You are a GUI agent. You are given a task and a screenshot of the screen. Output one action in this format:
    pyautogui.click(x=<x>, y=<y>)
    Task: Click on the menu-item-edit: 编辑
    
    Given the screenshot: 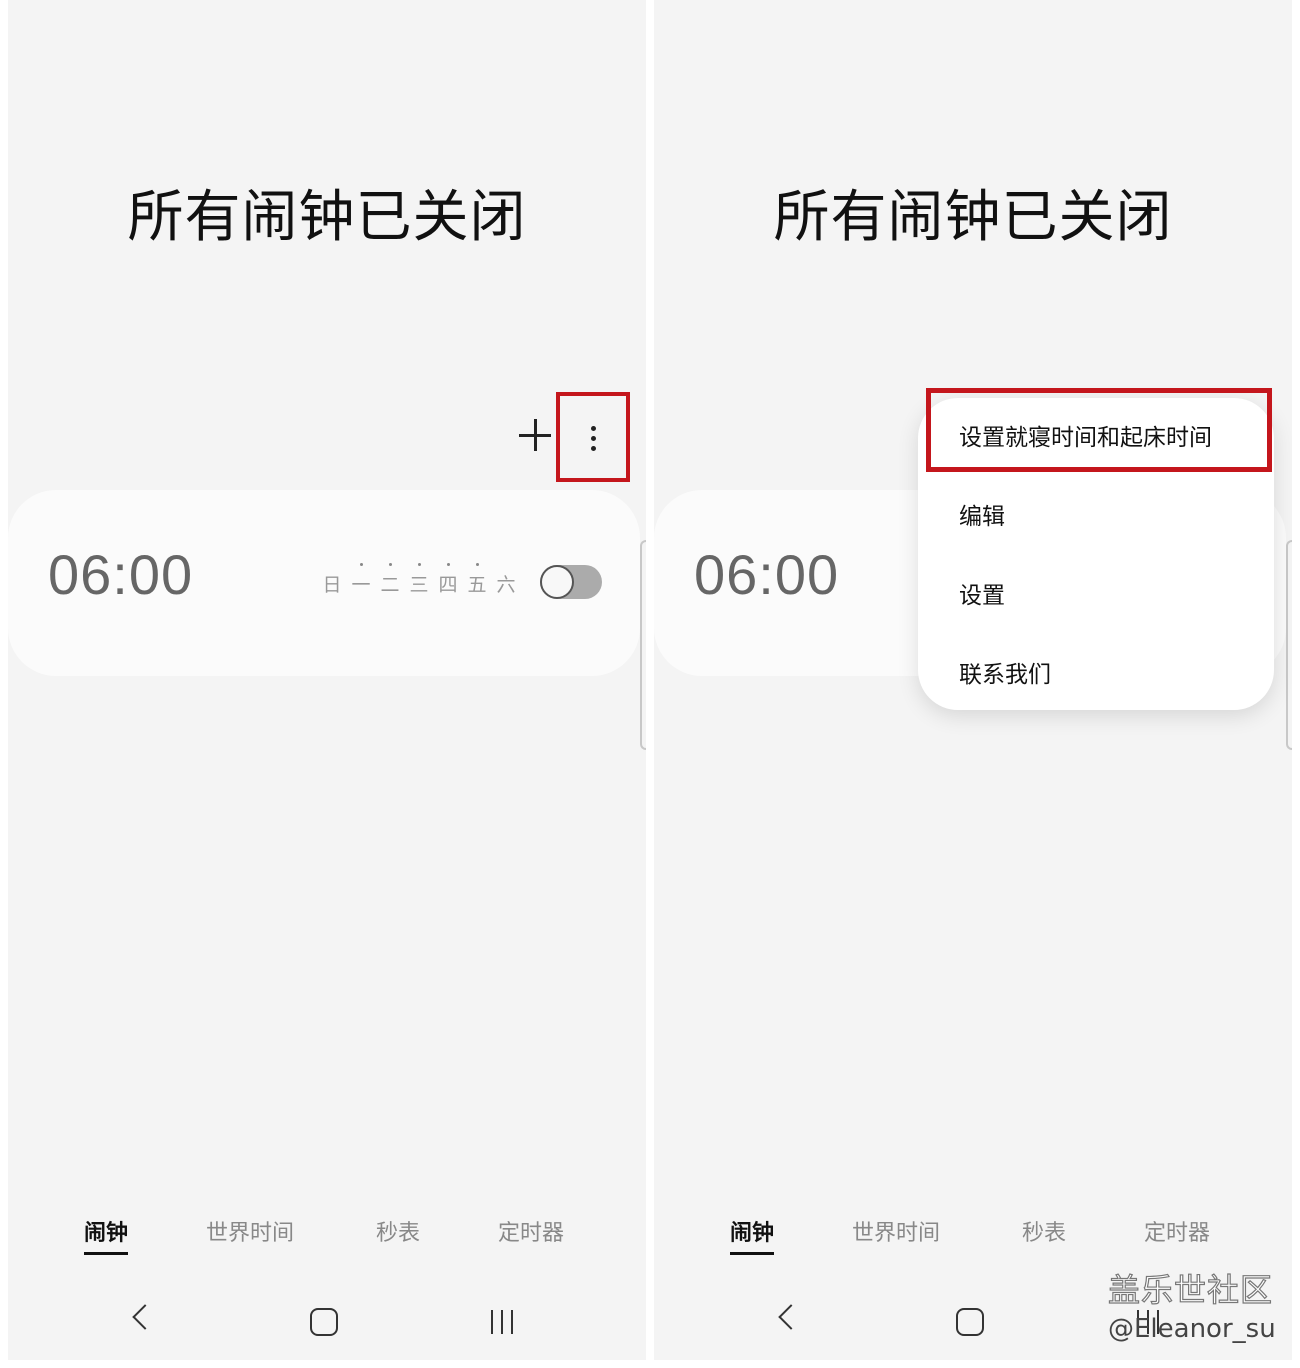 What is the action you would take?
    pyautogui.click(x=982, y=514)
    